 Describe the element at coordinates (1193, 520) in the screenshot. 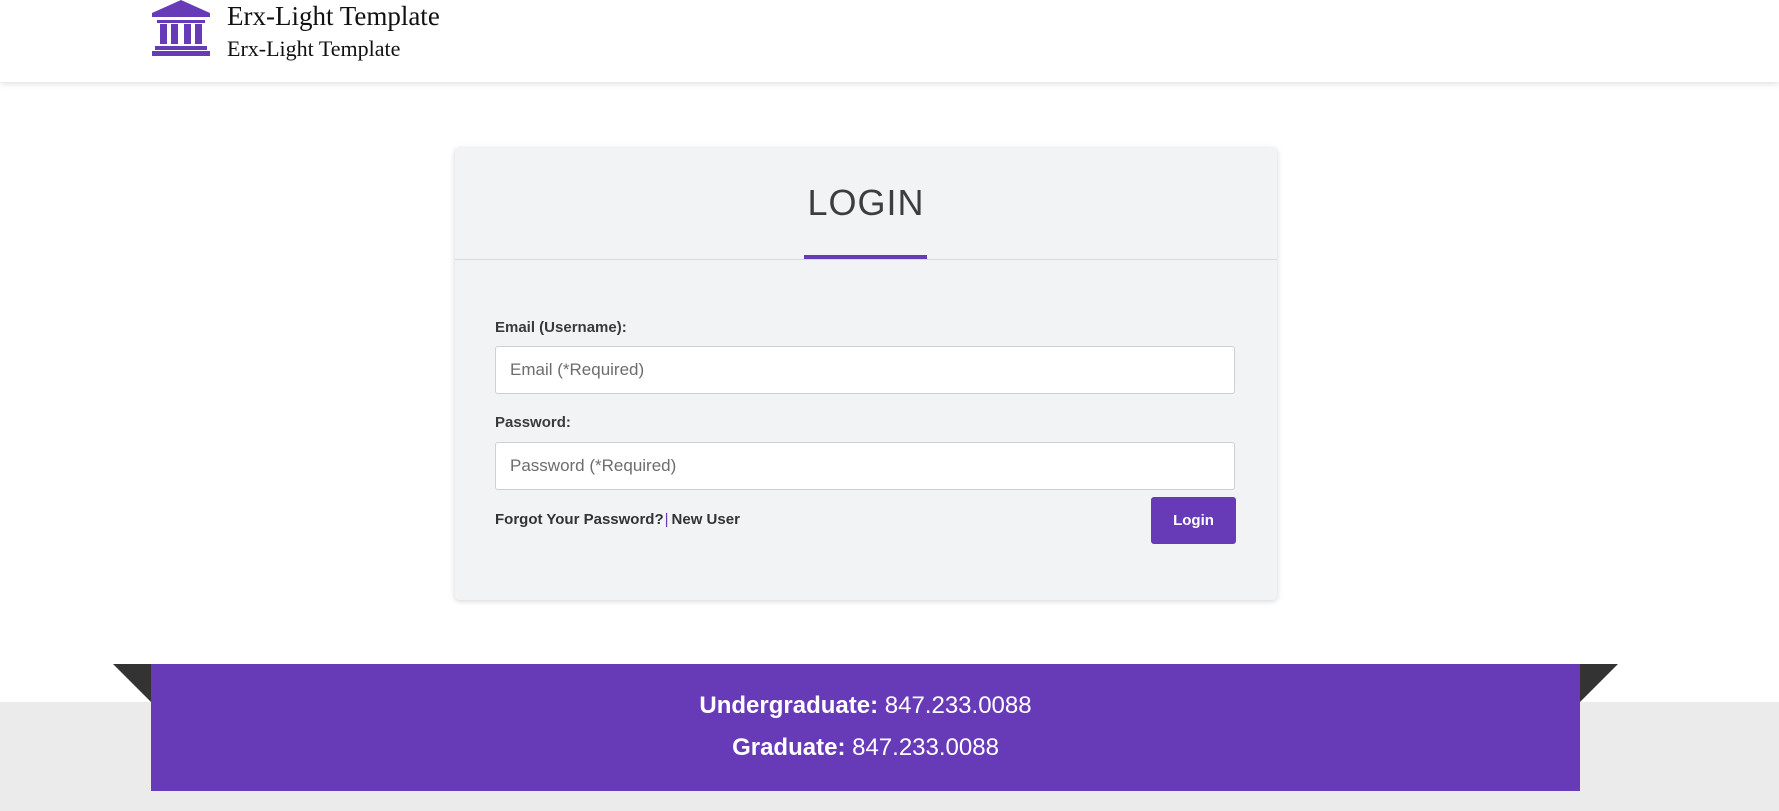

I see `login-button: Login` at that location.